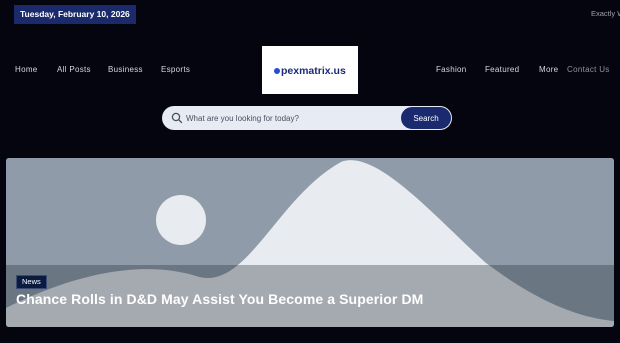 The height and width of the screenshot is (343, 620). What do you see at coordinates (289, 118) in the screenshot?
I see `search-input` at bounding box center [289, 118].